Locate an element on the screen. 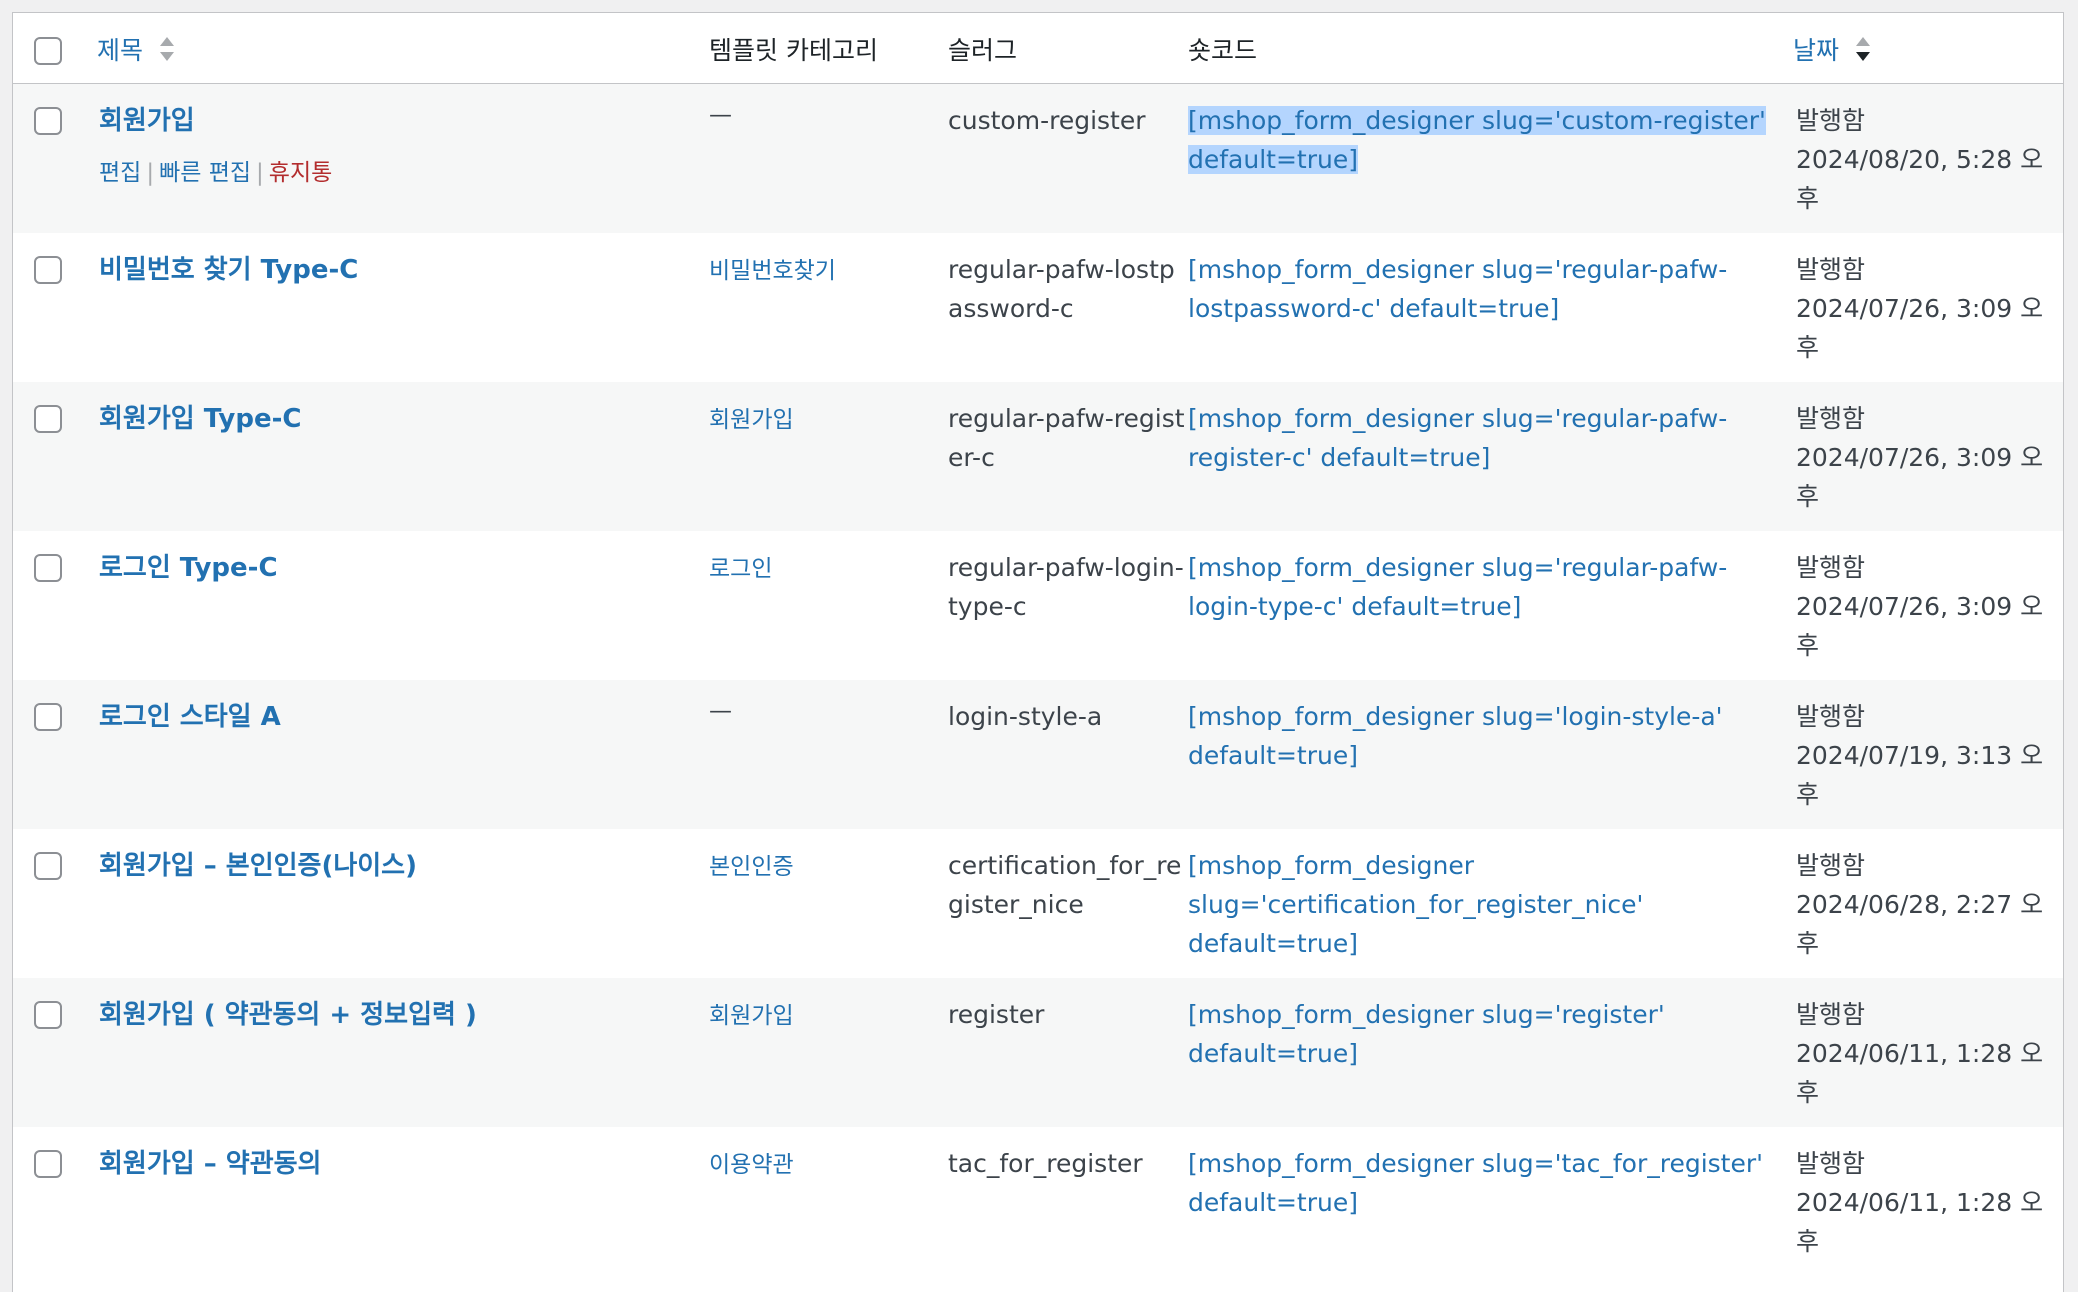 This screenshot has height=1292, width=2078. post-title-link: 회원가입 – 약관동의 is located at coordinates (210, 1161).